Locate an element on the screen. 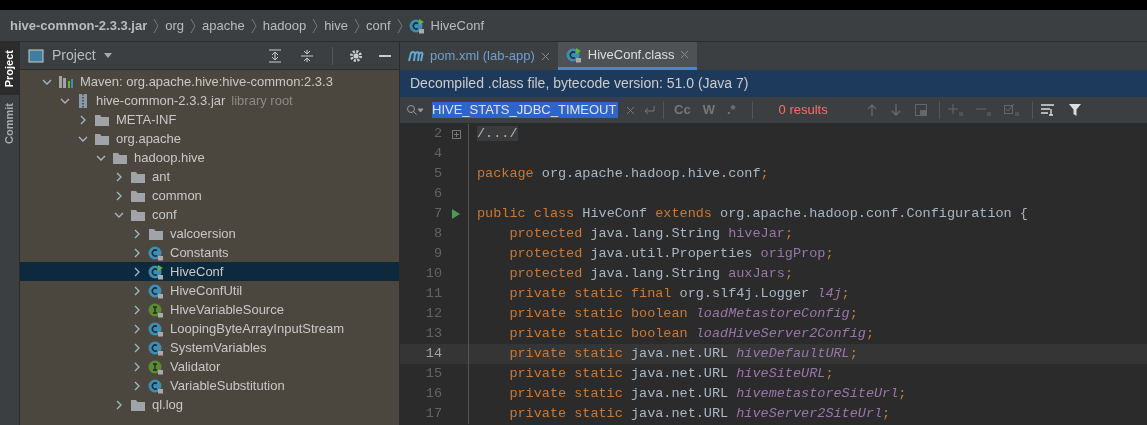 This screenshot has width=1147, height=425. tree-item-label: ant is located at coordinates (161, 176).